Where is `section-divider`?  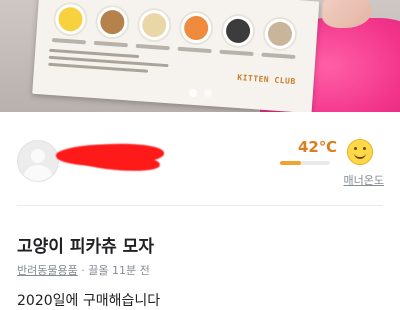
section-divider is located at coordinates (200, 205).